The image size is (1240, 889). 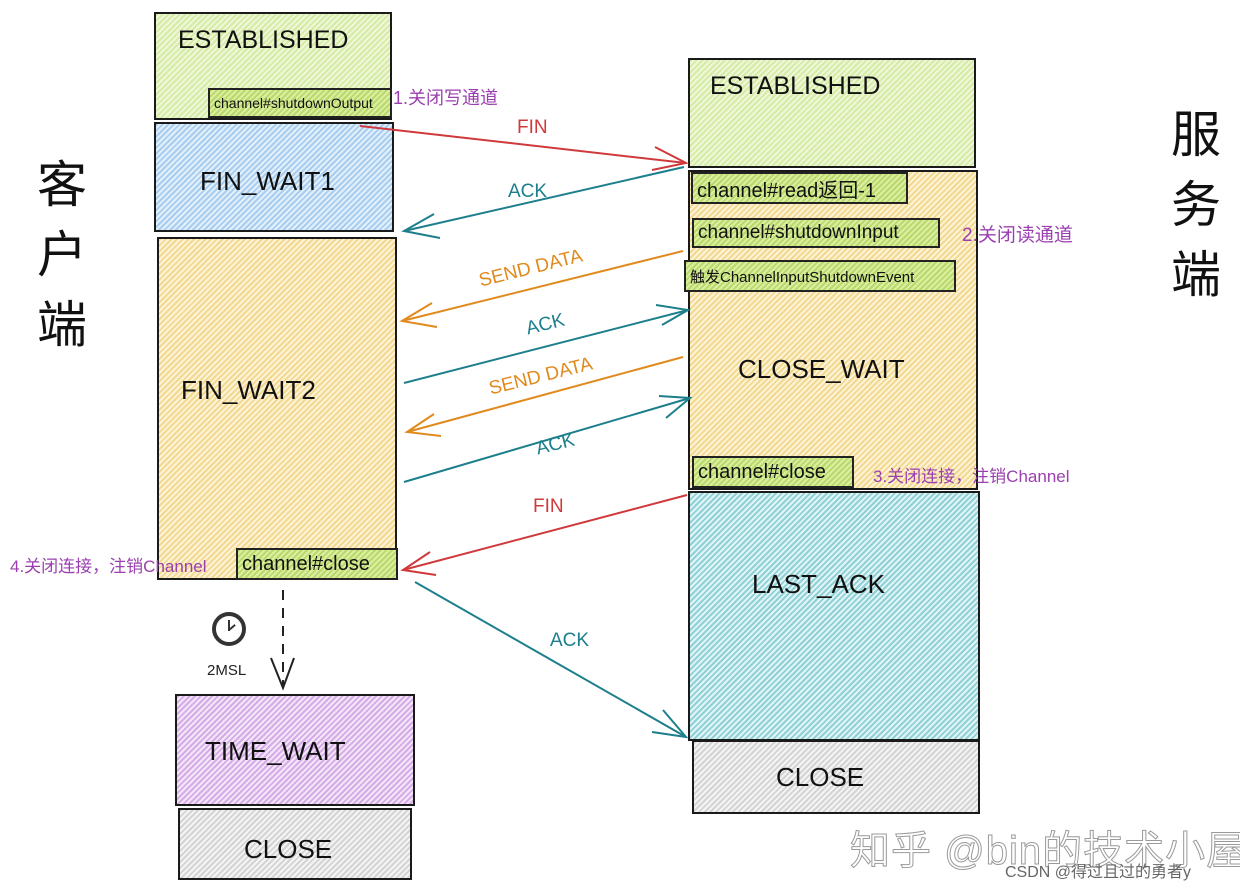 What do you see at coordinates (1098, 872) in the screenshot?
I see `watermark-secondary: CSDN @得过且过的勇者y` at bounding box center [1098, 872].